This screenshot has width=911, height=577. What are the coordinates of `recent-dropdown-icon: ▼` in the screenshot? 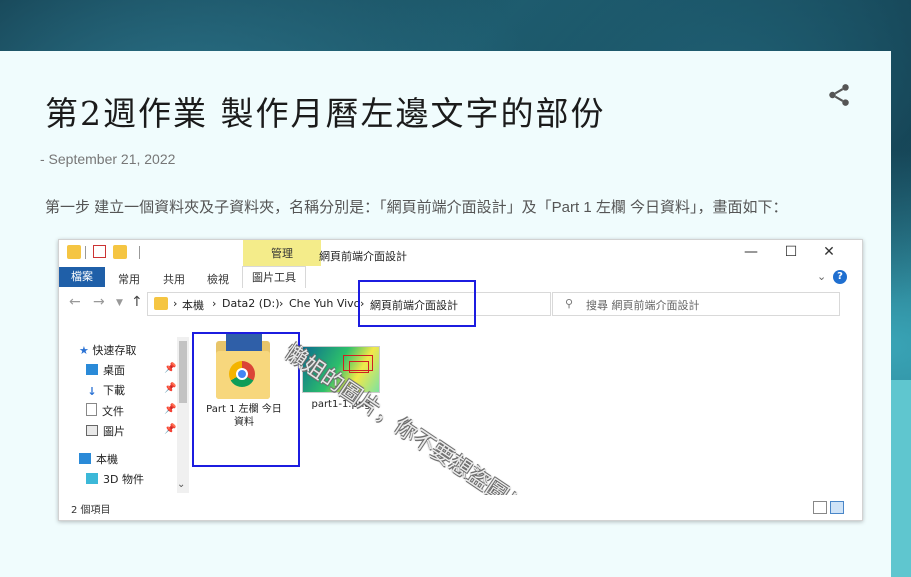 It's located at (119, 303).